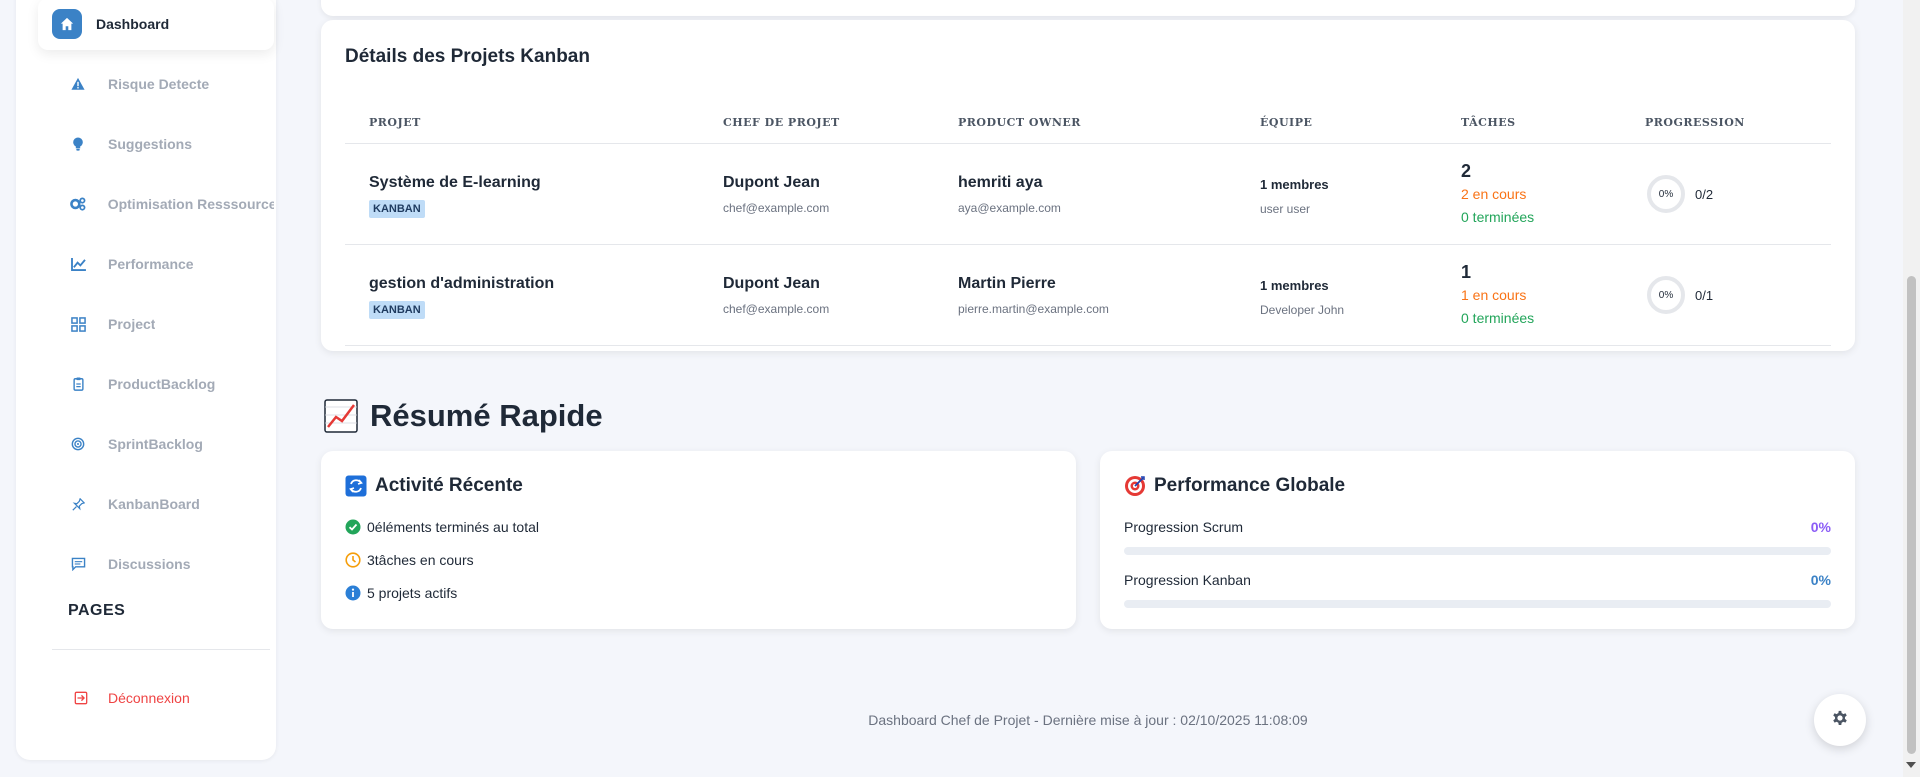 The width and height of the screenshot is (1920, 777). What do you see at coordinates (1088, 8) in the screenshot?
I see `previous-card` at bounding box center [1088, 8].